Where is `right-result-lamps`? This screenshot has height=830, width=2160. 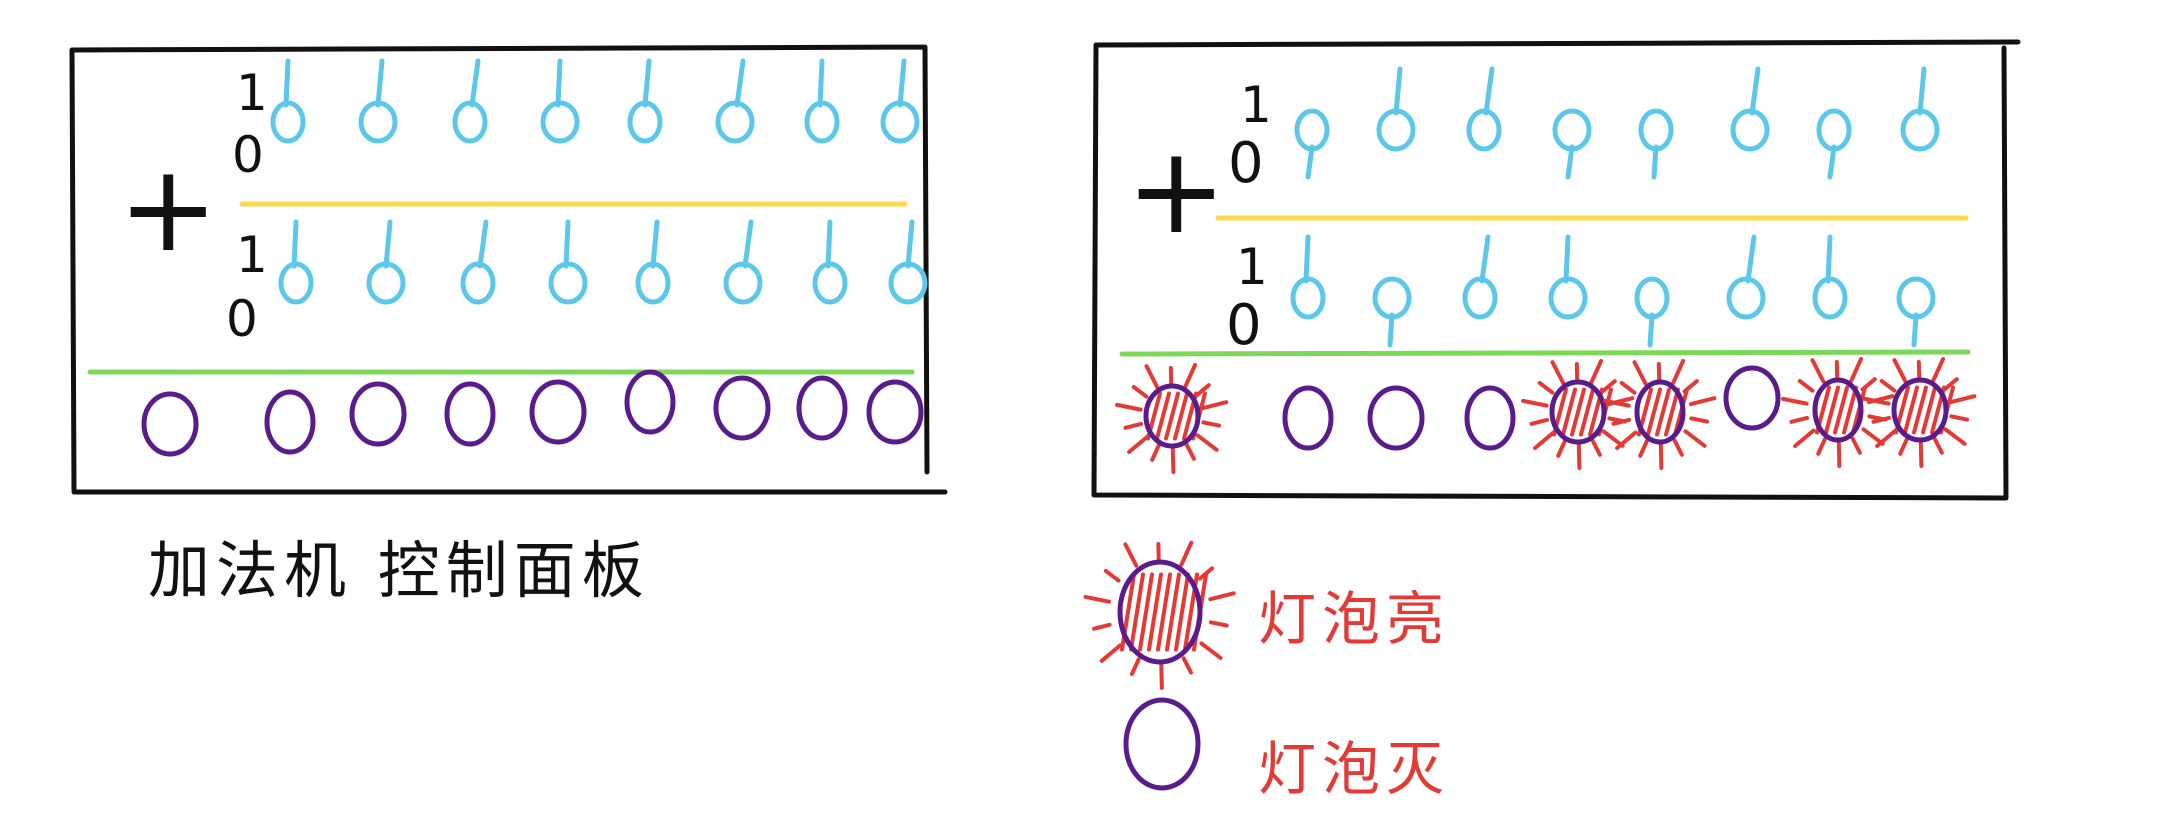
right-result-lamps is located at coordinates (1546, 415).